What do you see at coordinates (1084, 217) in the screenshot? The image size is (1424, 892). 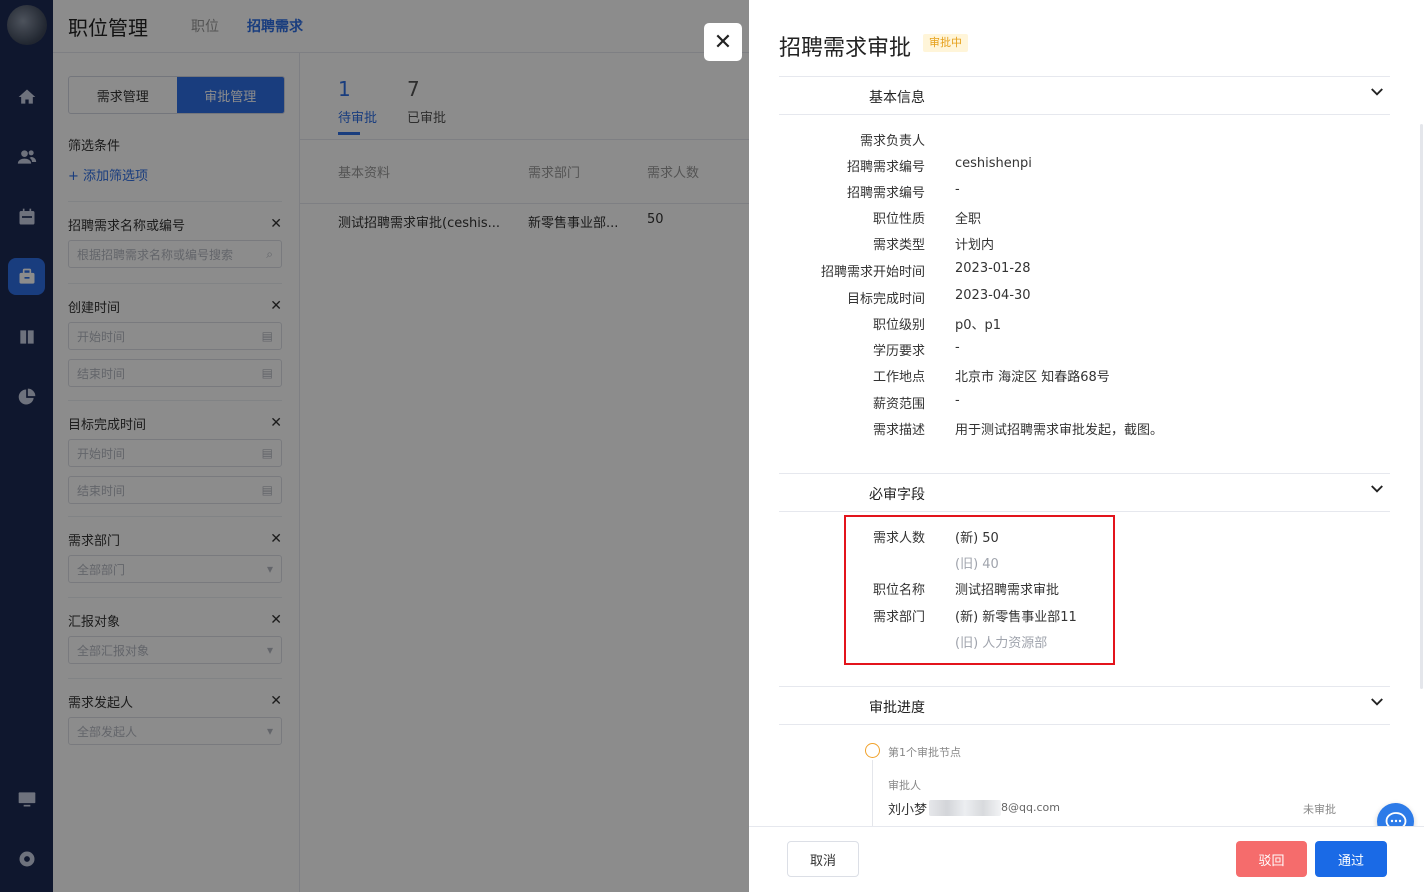 I see `field-job-nature: 职位性质 全职` at bounding box center [1084, 217].